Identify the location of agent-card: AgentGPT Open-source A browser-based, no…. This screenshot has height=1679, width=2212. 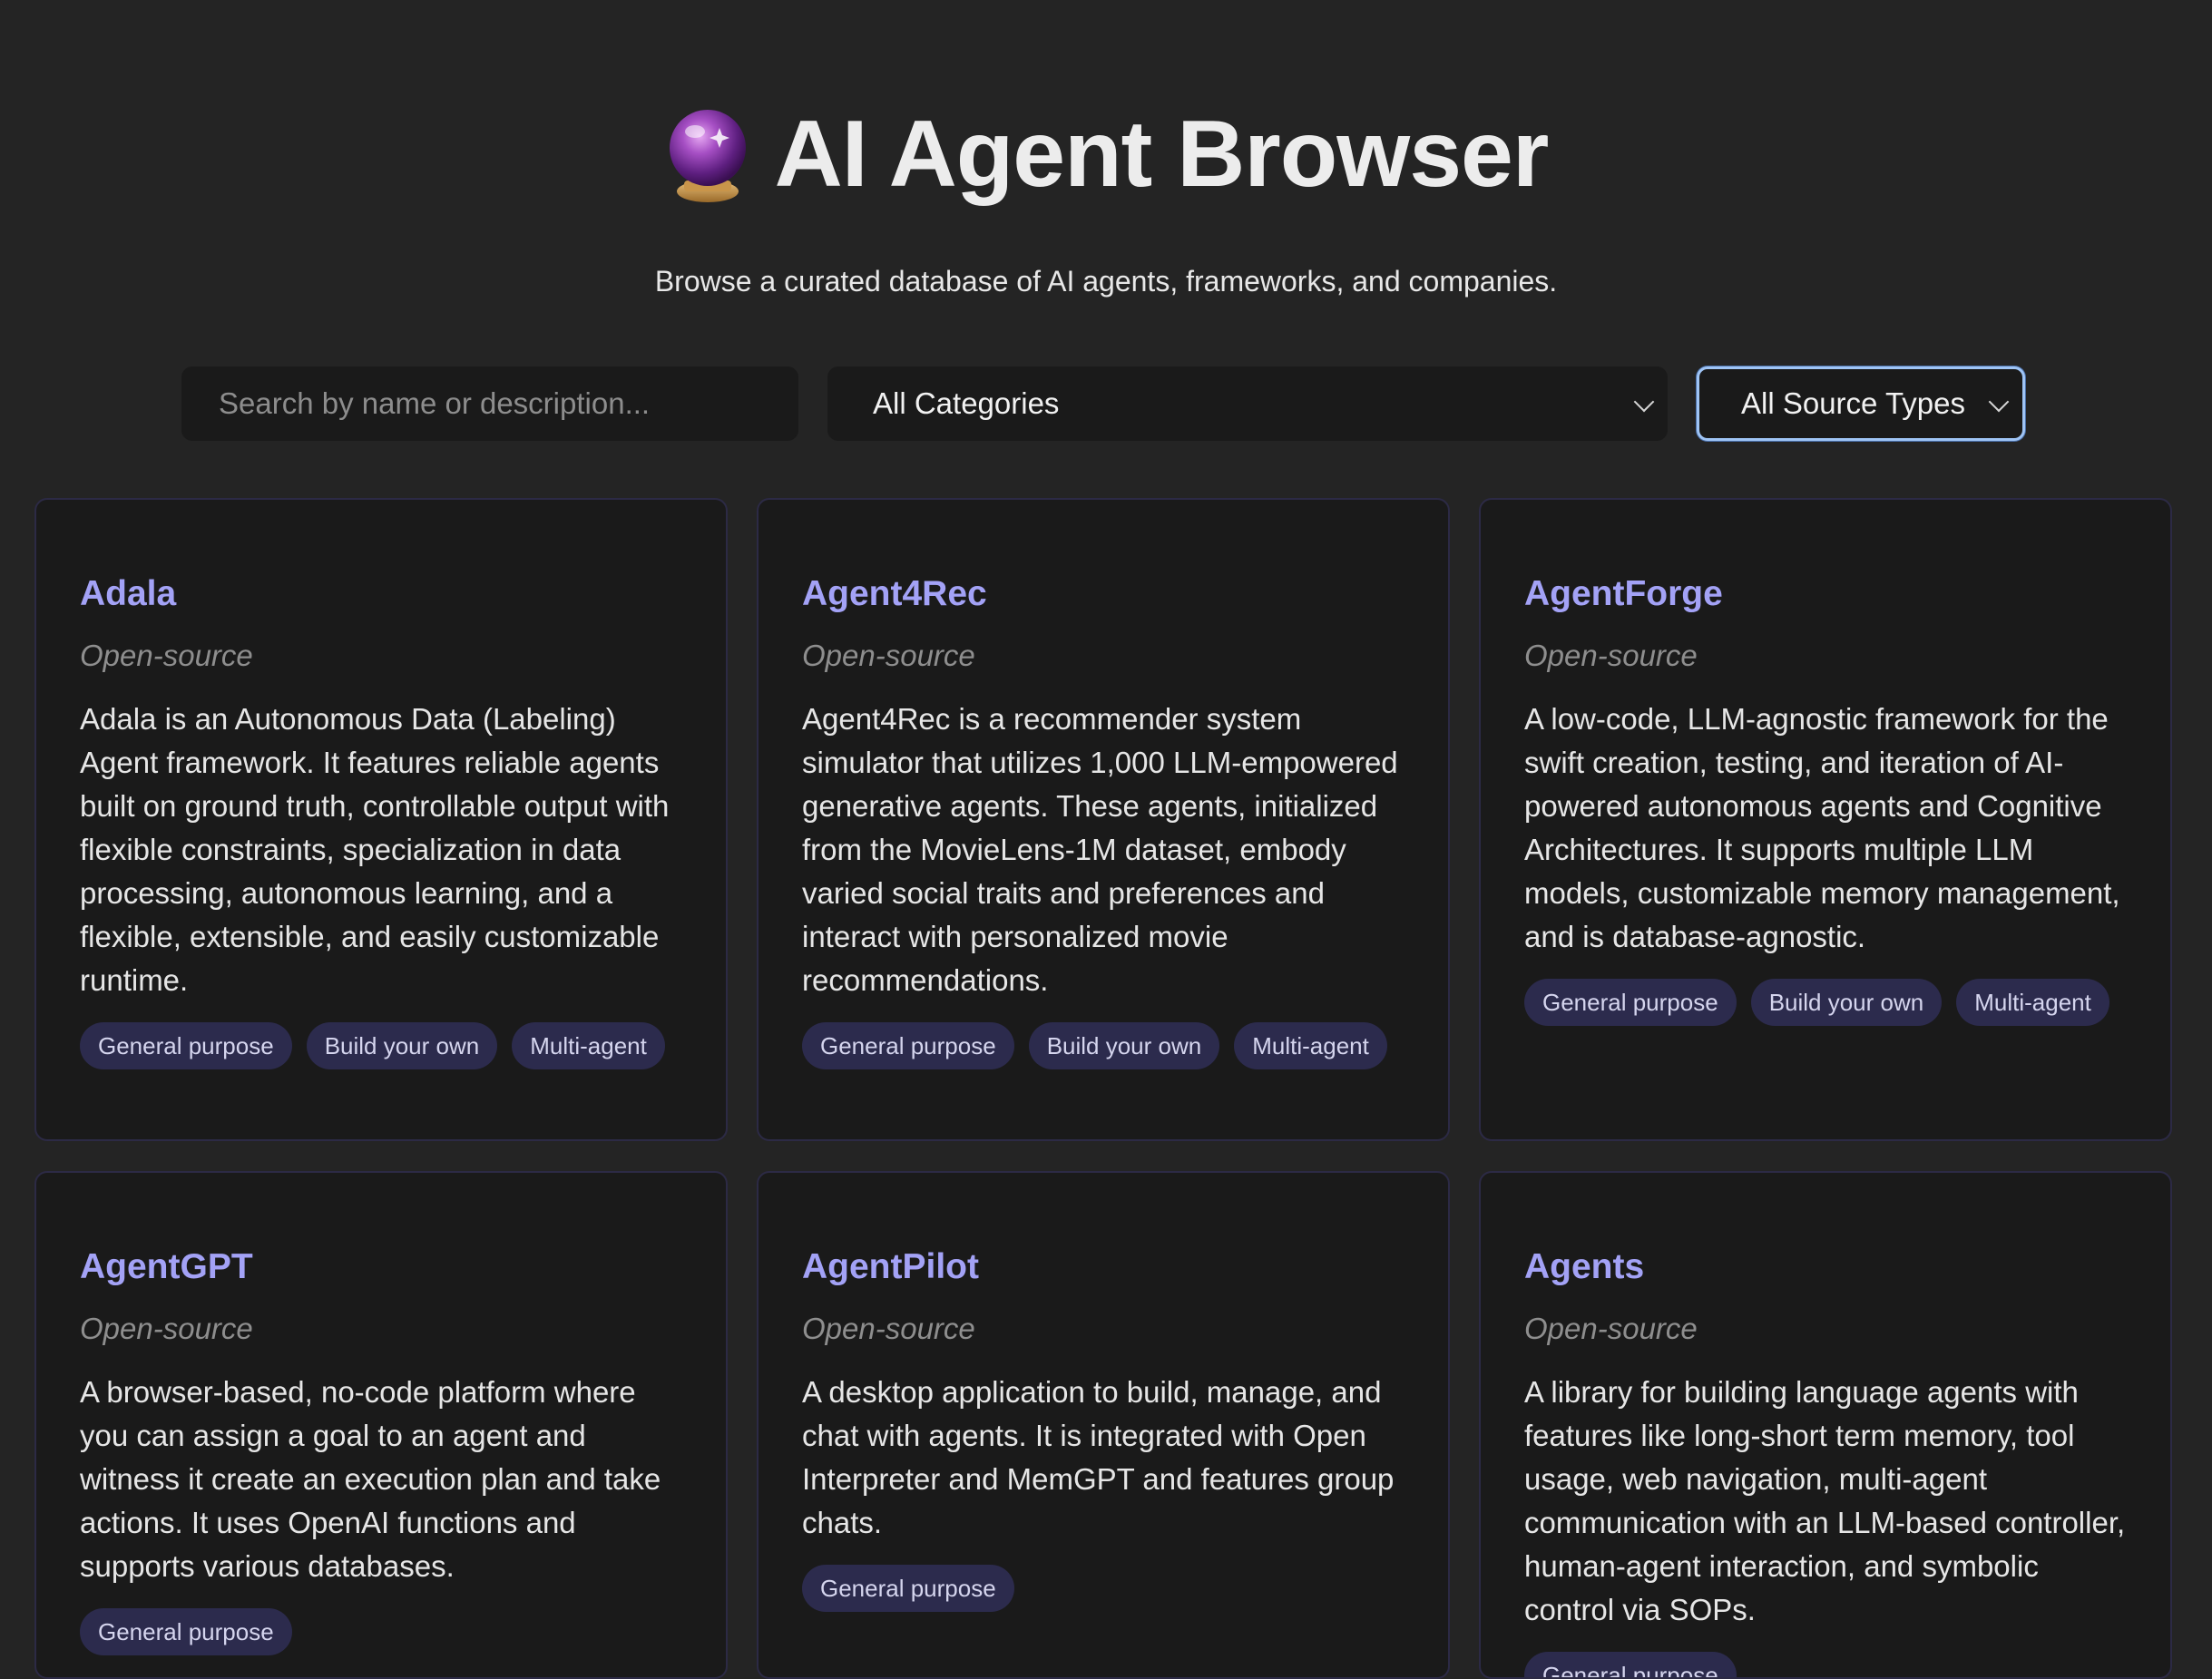
(381, 1425).